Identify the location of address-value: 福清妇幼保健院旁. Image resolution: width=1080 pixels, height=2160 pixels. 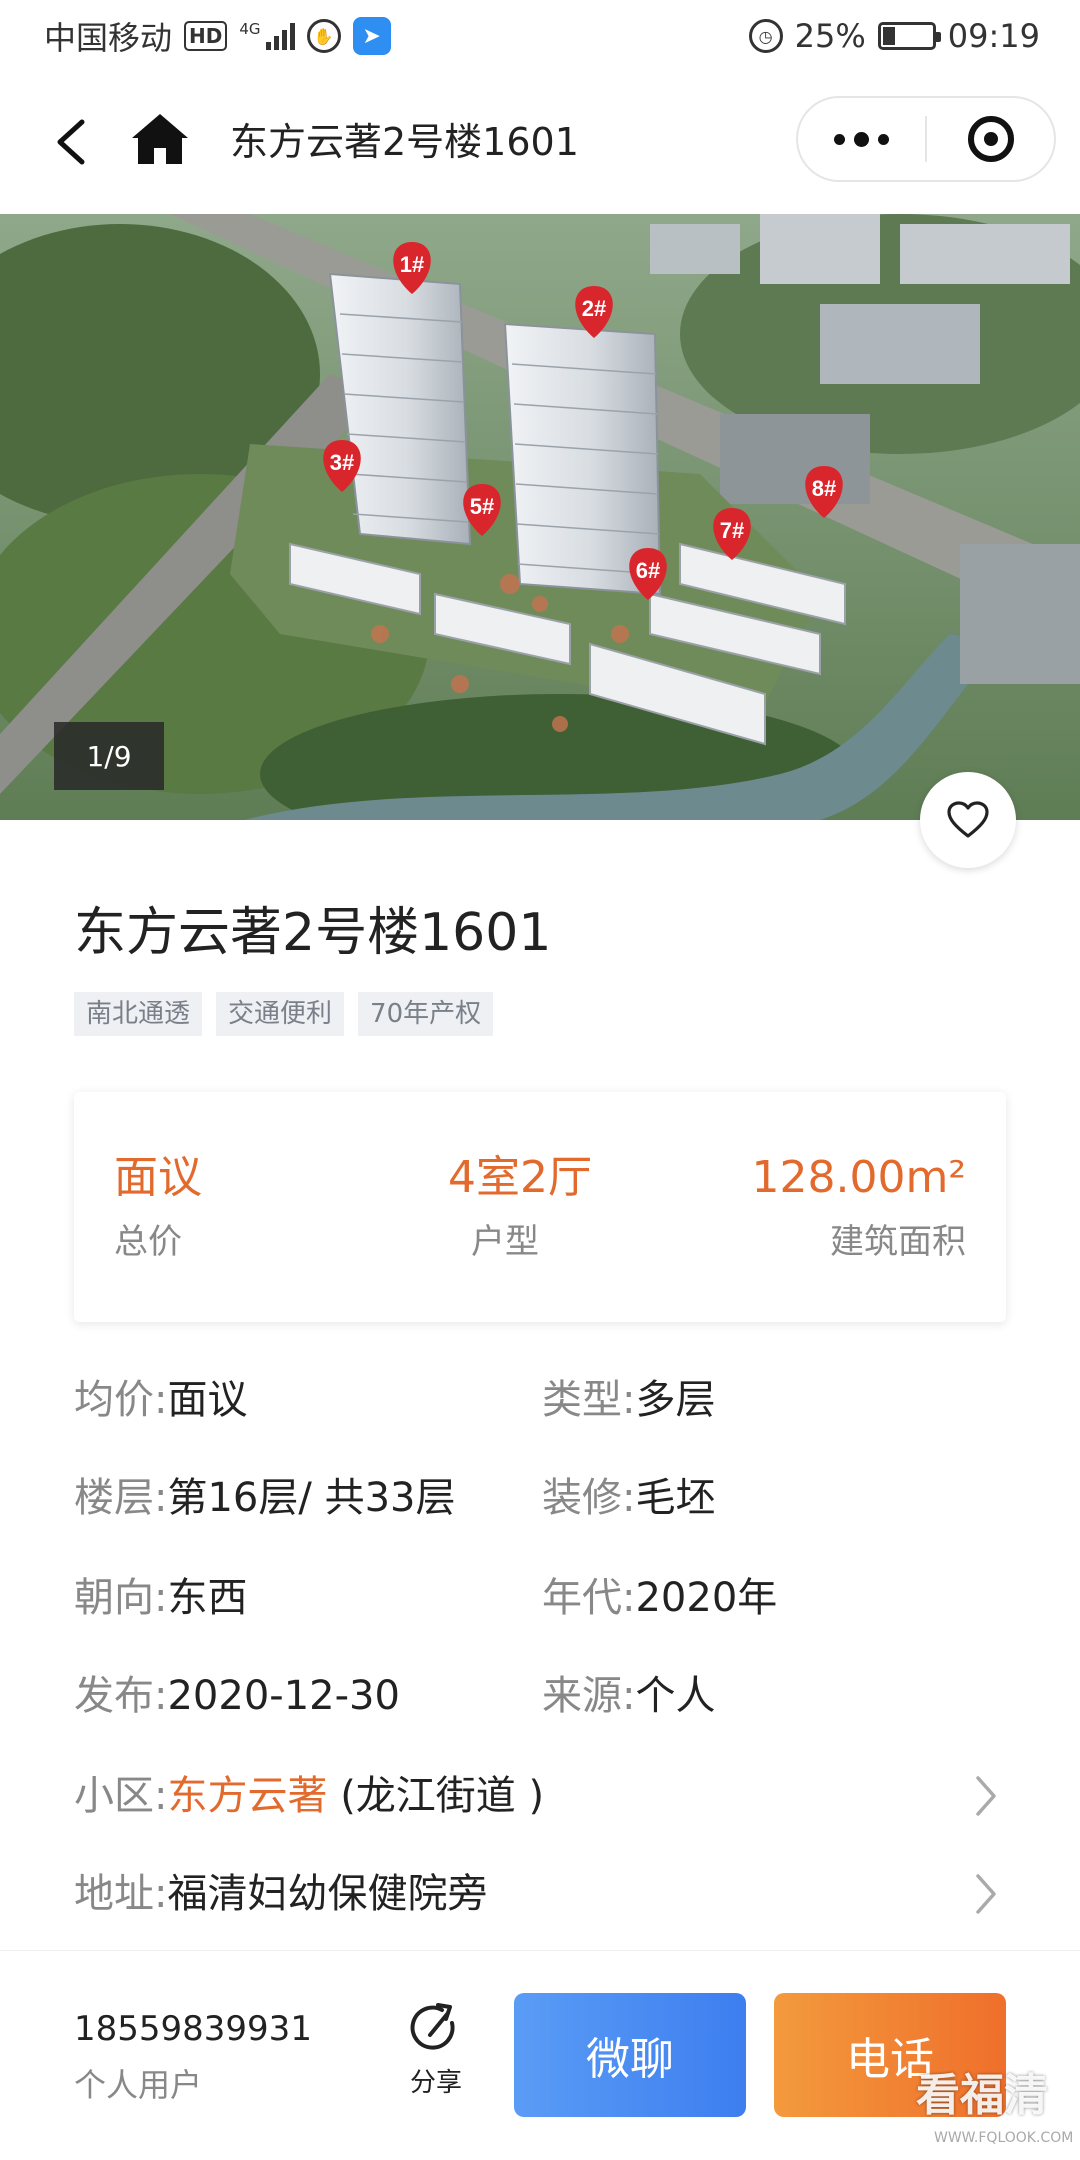
(327, 1894).